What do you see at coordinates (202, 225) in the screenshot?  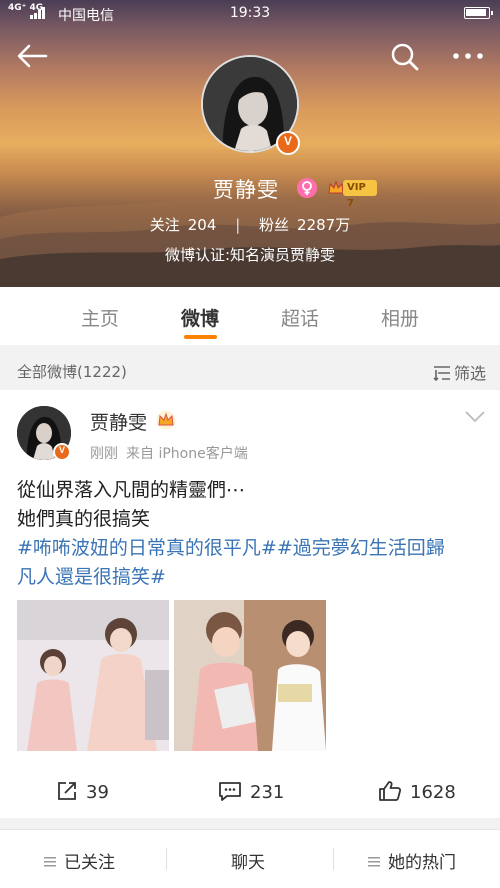 I see `following-count: 204` at bounding box center [202, 225].